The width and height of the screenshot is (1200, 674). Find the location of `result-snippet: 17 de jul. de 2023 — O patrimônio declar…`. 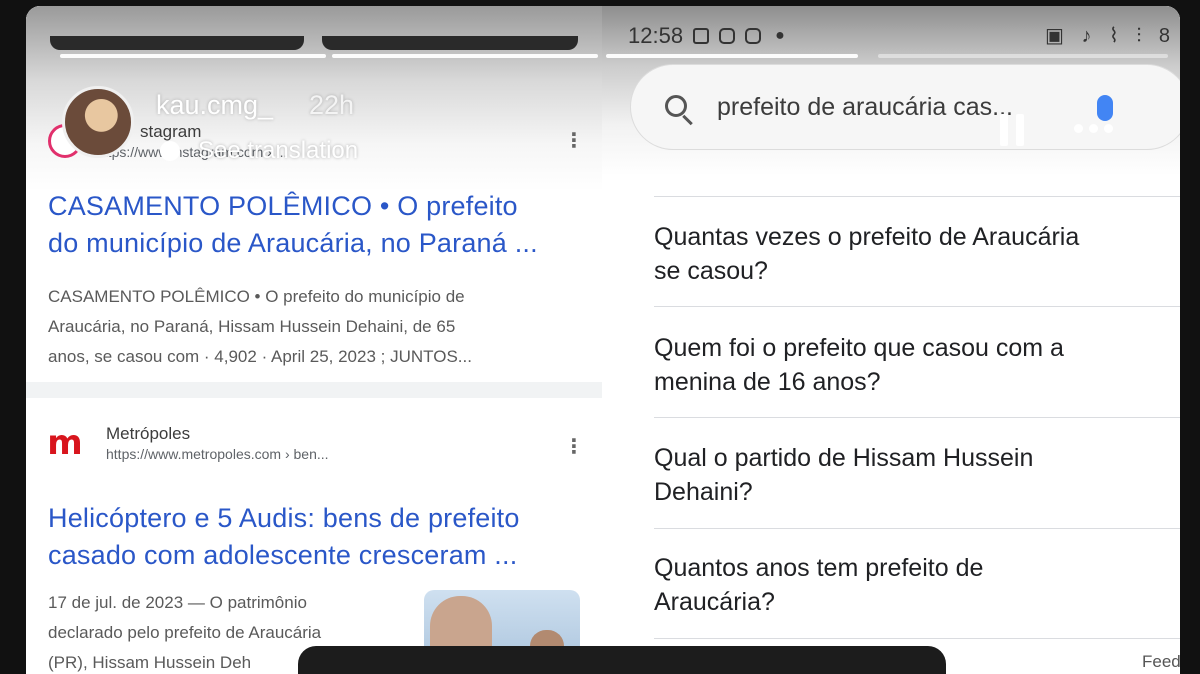

result-snippet: 17 de jul. de 2023 — O patrimônio declar… is located at coordinates (185, 632).